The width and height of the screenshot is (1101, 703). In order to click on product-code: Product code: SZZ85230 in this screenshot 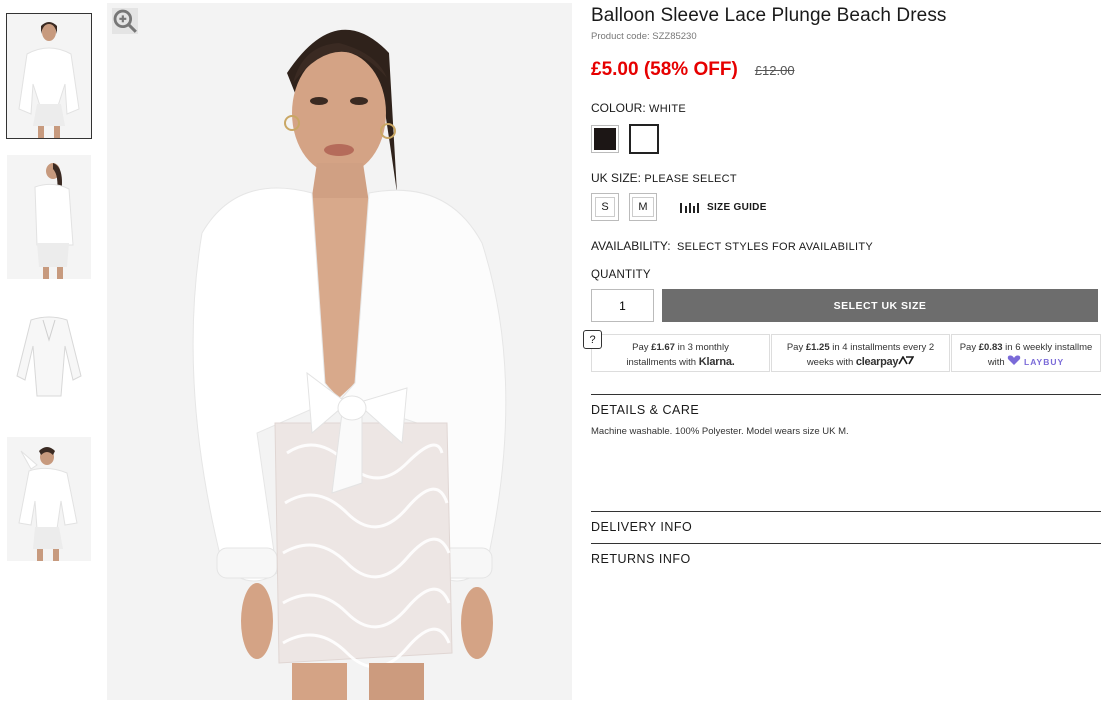, I will do `click(644, 36)`.